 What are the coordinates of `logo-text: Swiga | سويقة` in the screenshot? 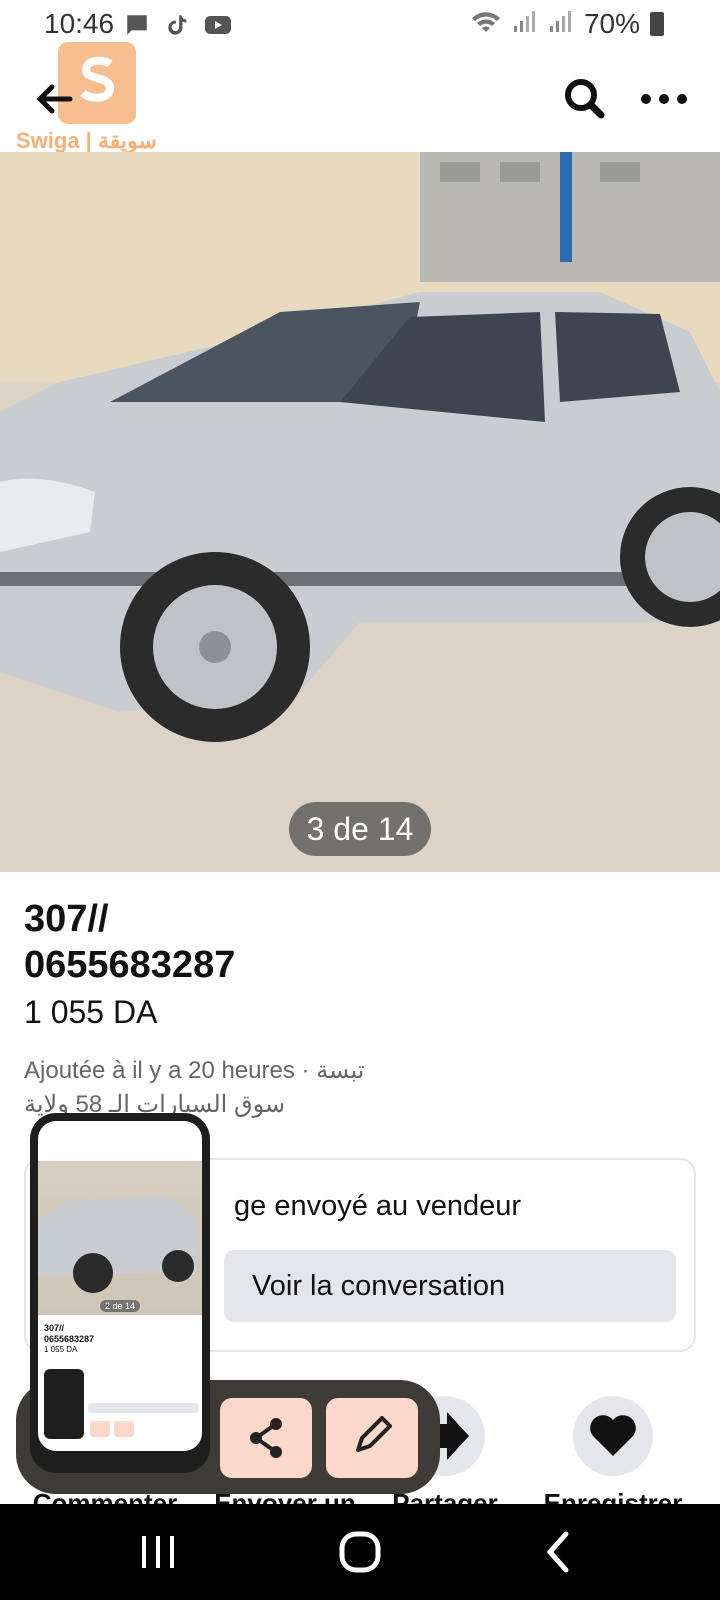 It's located at (86, 140).